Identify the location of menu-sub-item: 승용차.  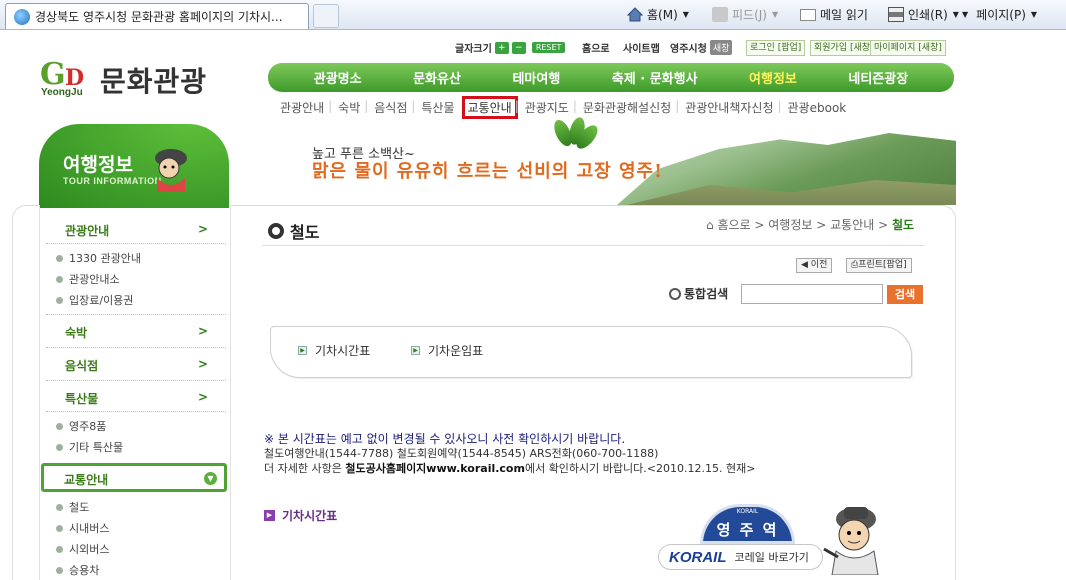
(77, 570).